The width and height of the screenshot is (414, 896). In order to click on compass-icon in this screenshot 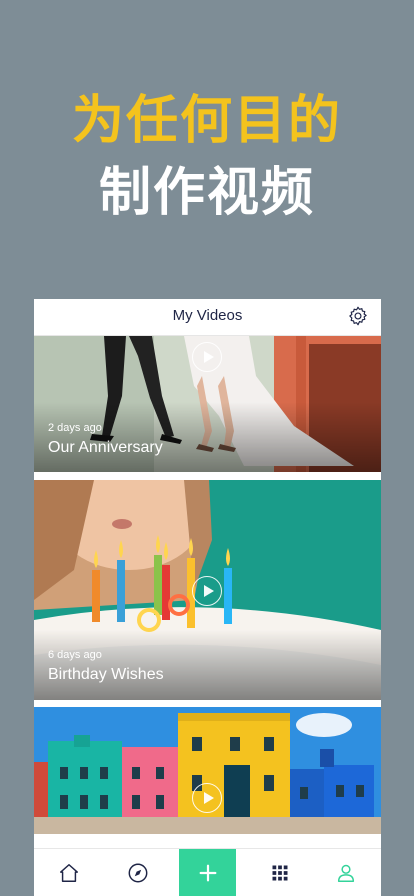, I will do `click(138, 873)`.